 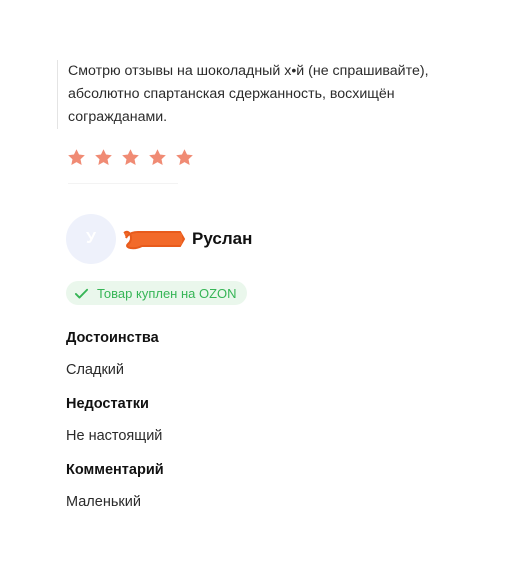 What do you see at coordinates (112, 337) in the screenshot?
I see `section-title: Достоинства` at bounding box center [112, 337].